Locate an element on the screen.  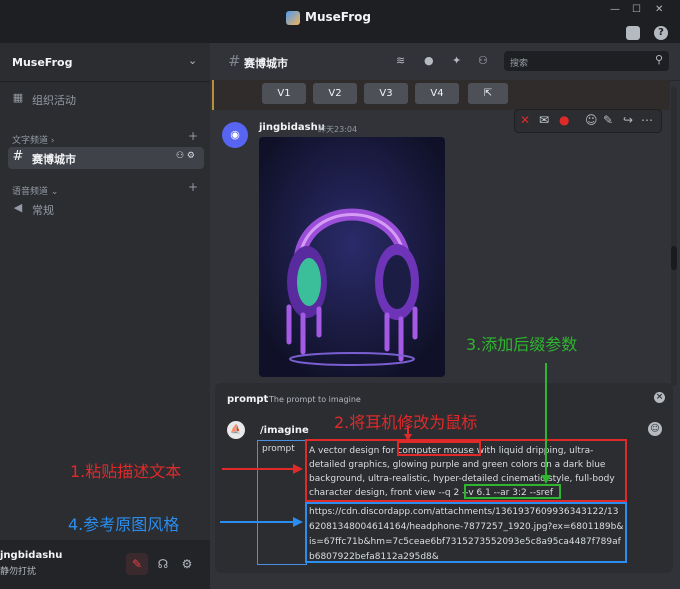
search-input: 搜索 ⚲ is located at coordinates (586, 61).